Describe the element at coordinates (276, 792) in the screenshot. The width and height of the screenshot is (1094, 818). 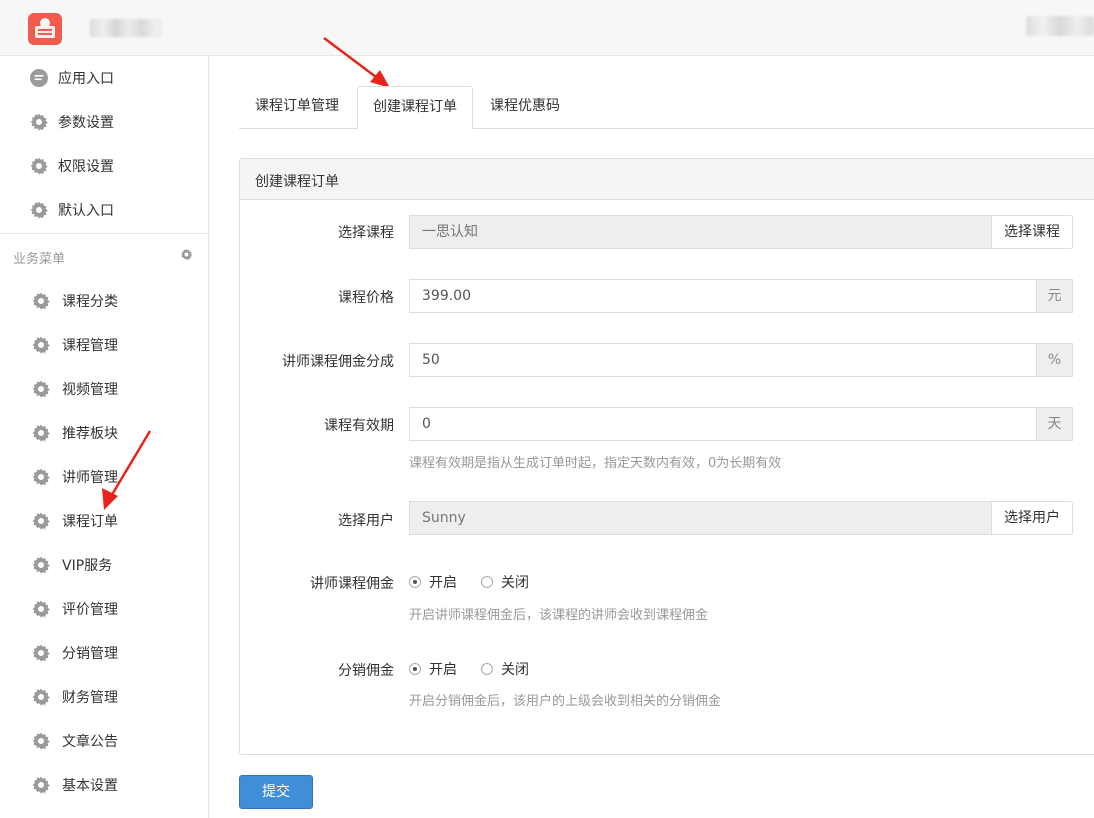
I see `submit-button: 提交` at that location.